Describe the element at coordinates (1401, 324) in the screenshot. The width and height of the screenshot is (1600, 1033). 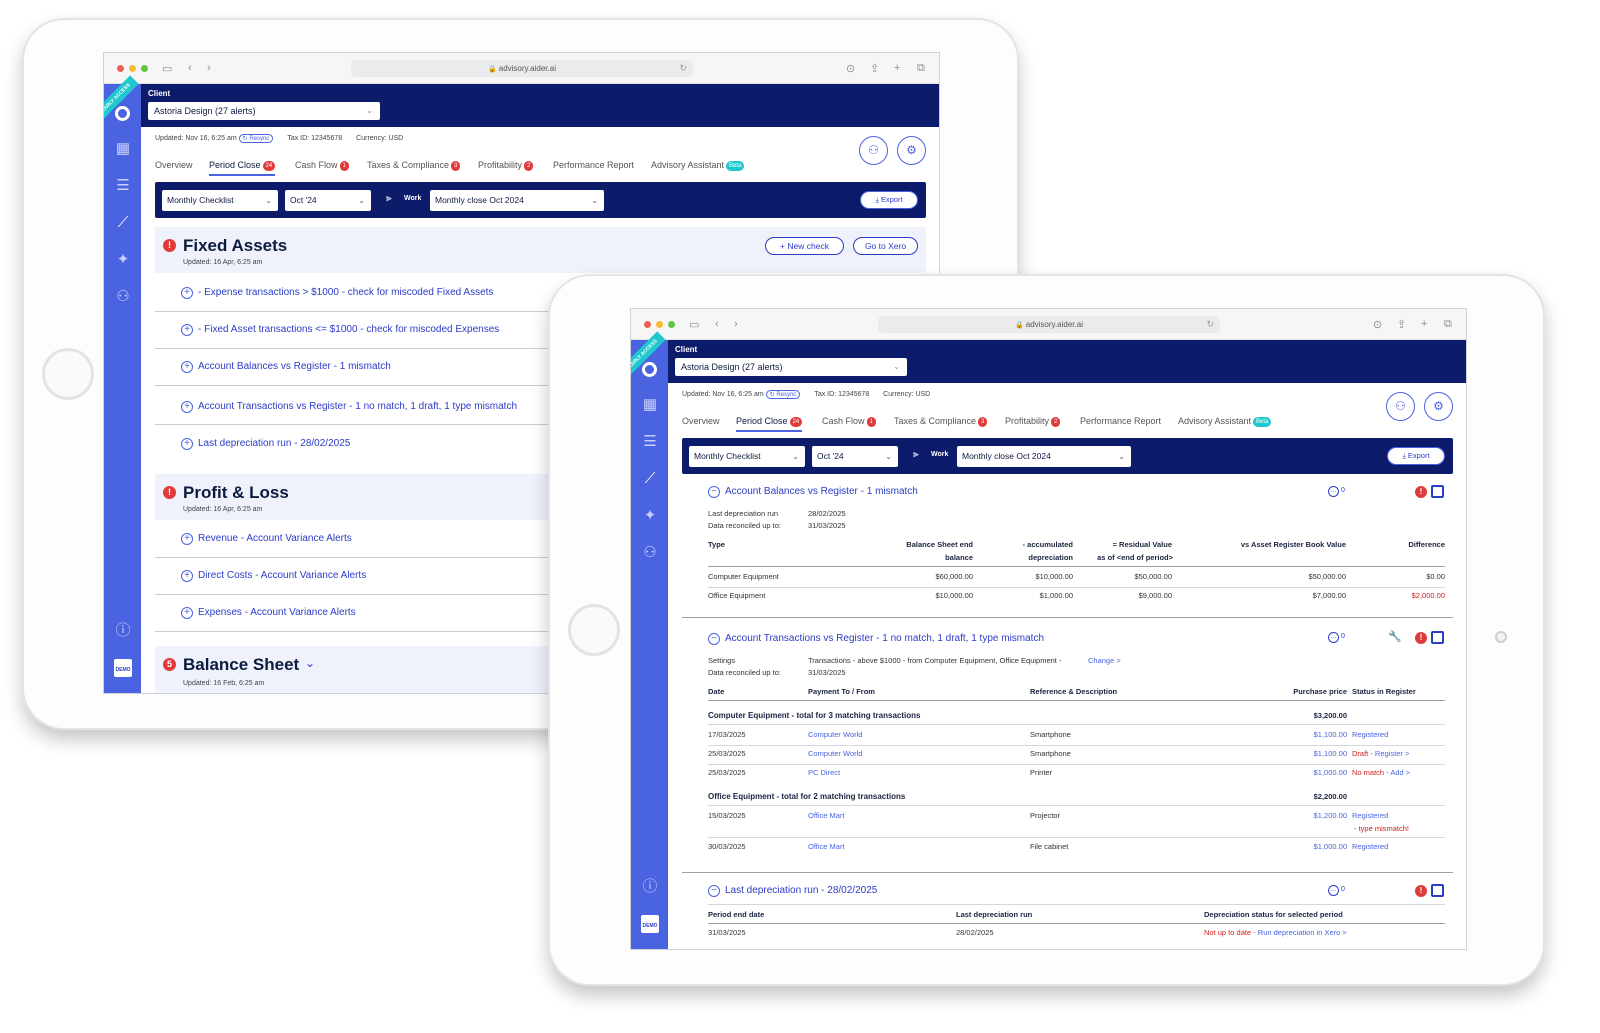
I see `share-icon: ⇪` at that location.